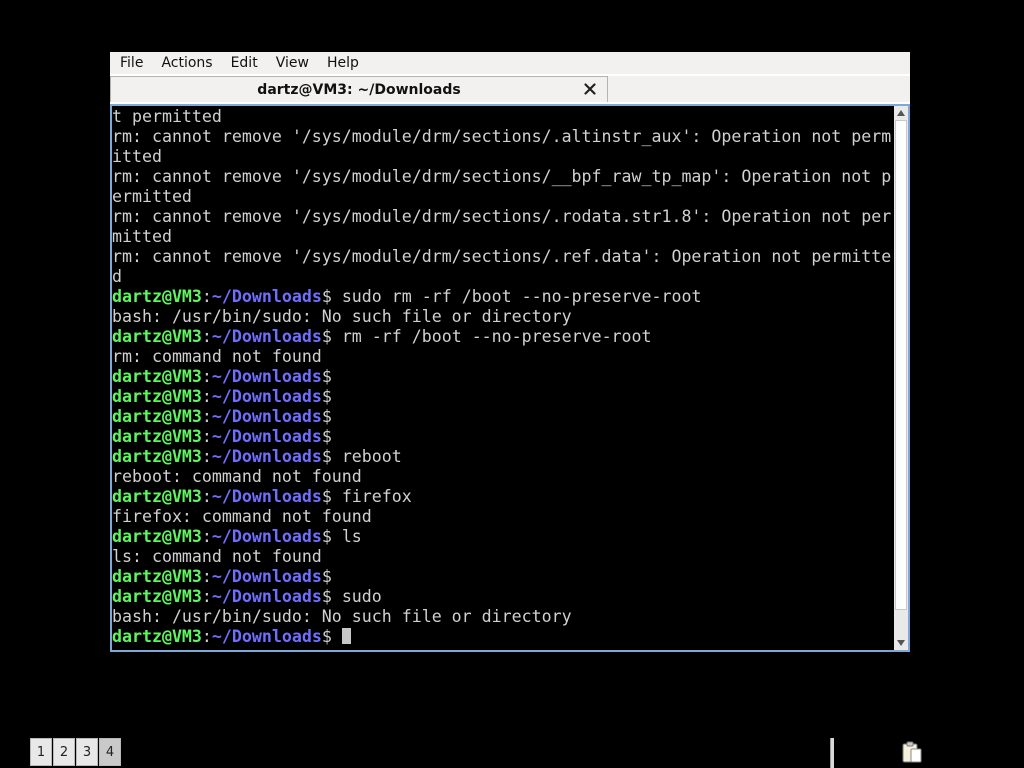 Image resolution: width=1024 pixels, height=768 pixels. I want to click on desktop-pager: 1 2 3 4, so click(76, 753).